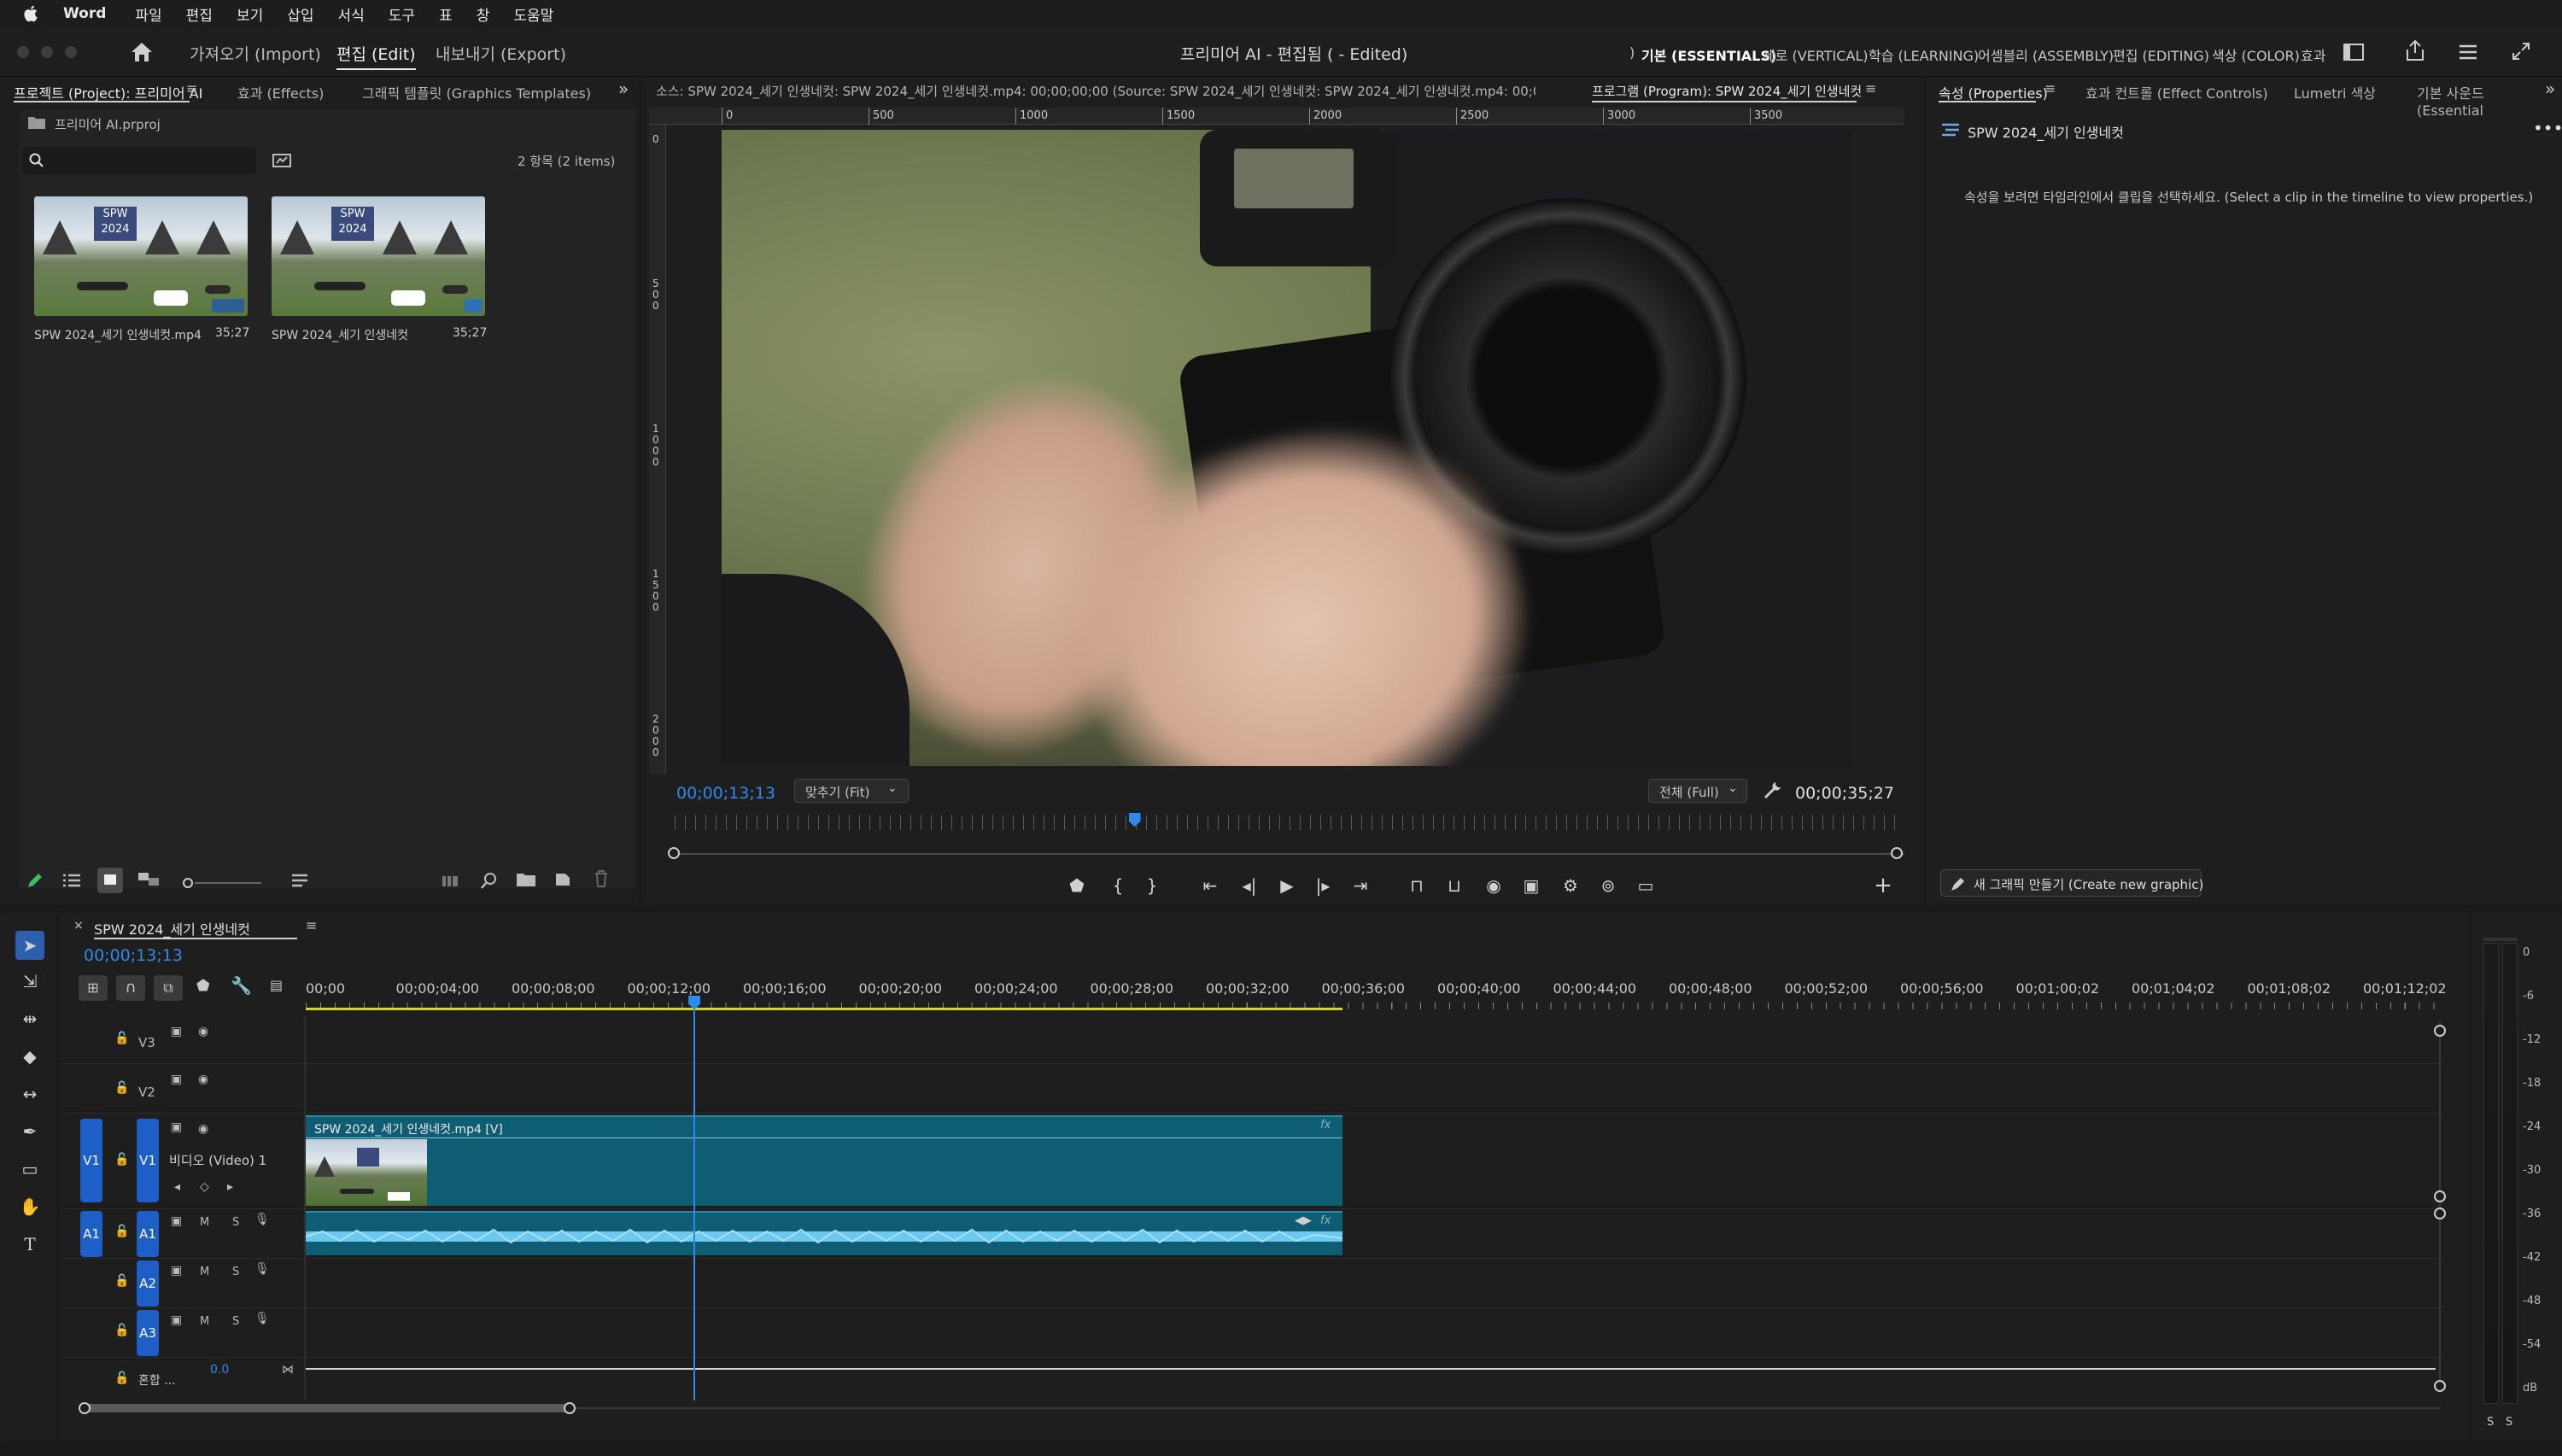 The image size is (2562, 1456). What do you see at coordinates (228, 883) in the screenshot?
I see `zoom-slider` at bounding box center [228, 883].